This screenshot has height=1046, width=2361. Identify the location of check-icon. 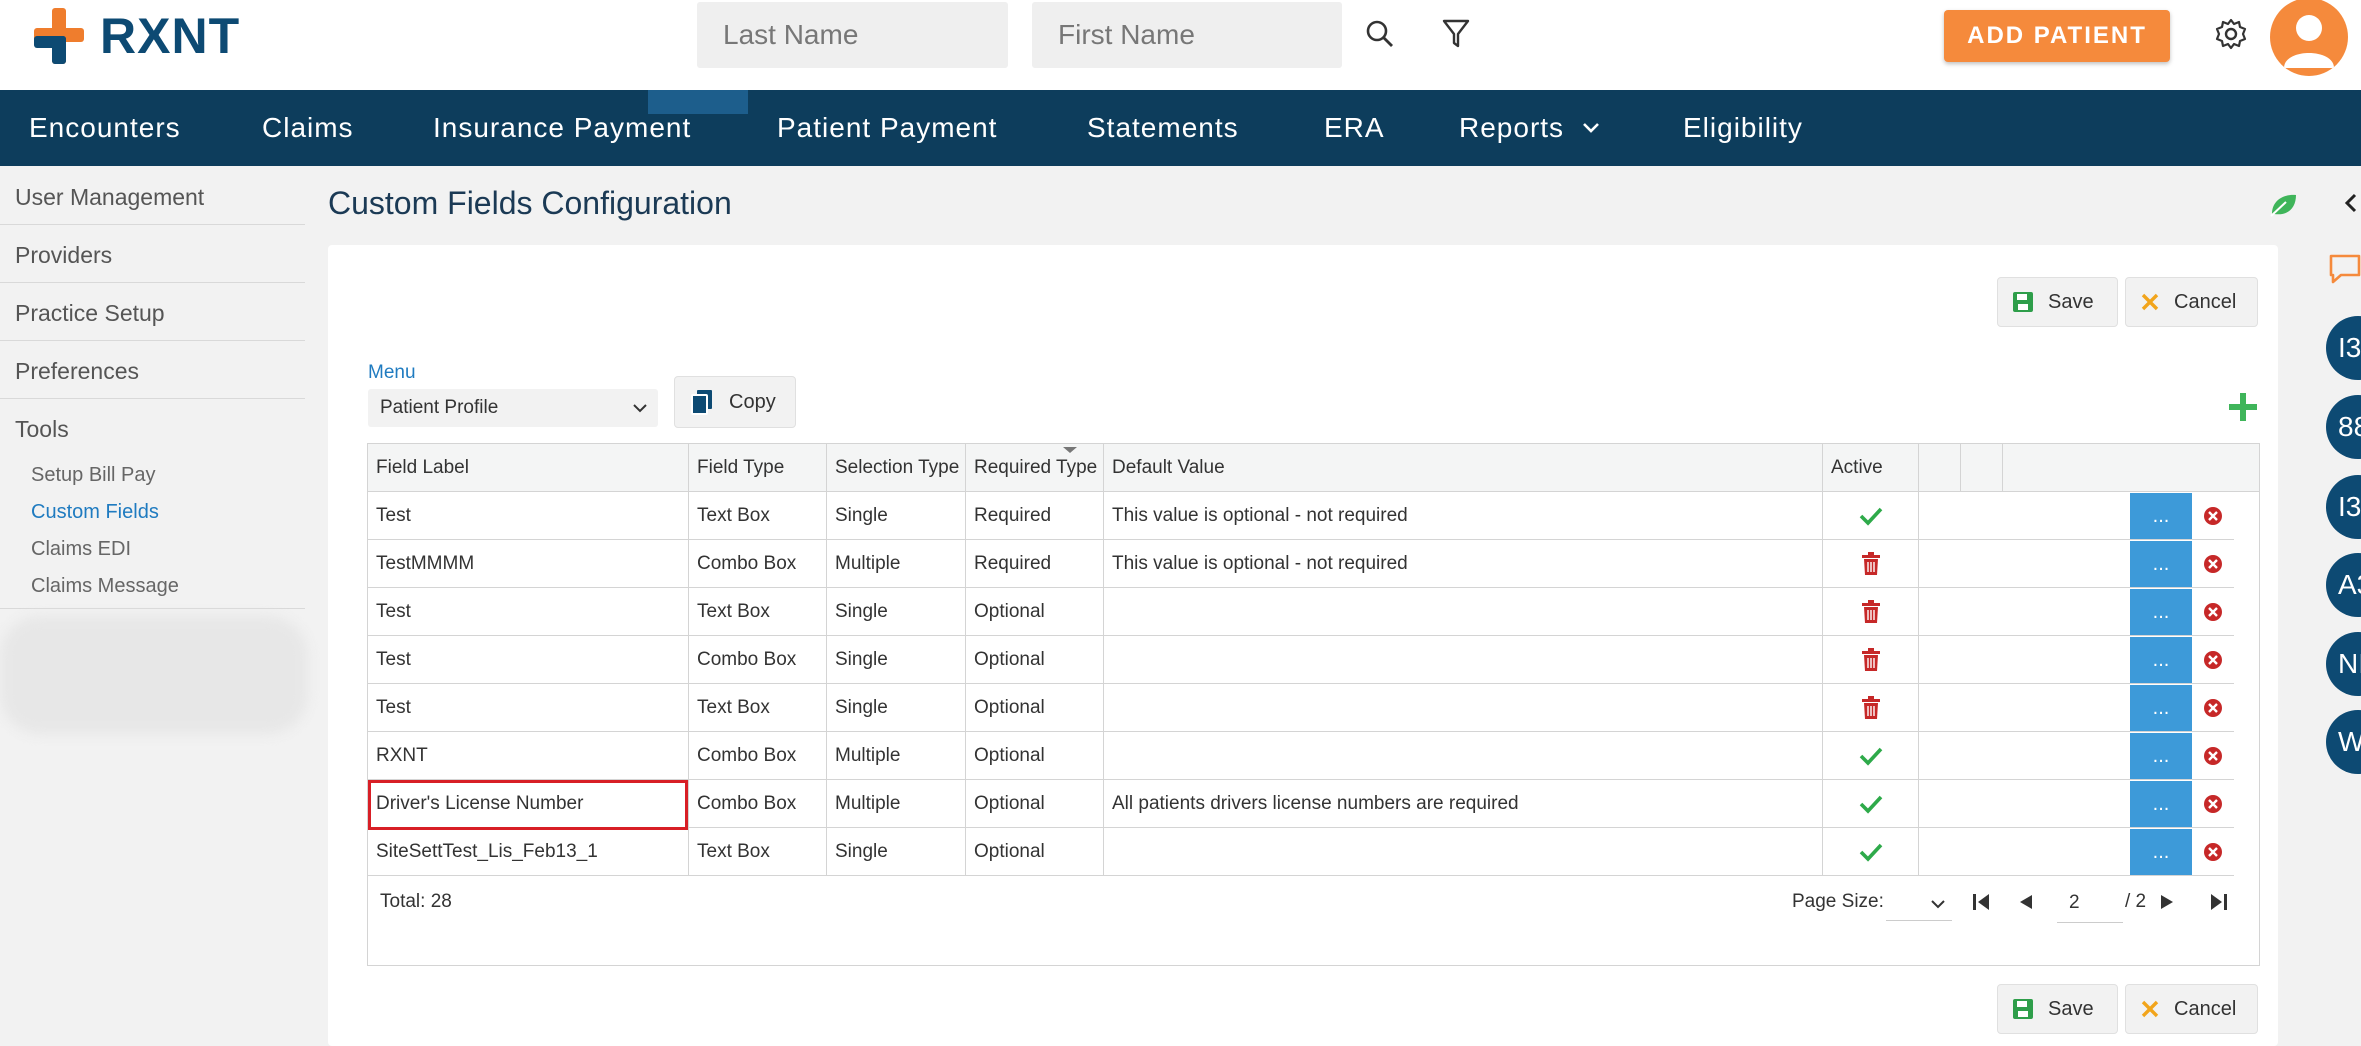
(1871, 852).